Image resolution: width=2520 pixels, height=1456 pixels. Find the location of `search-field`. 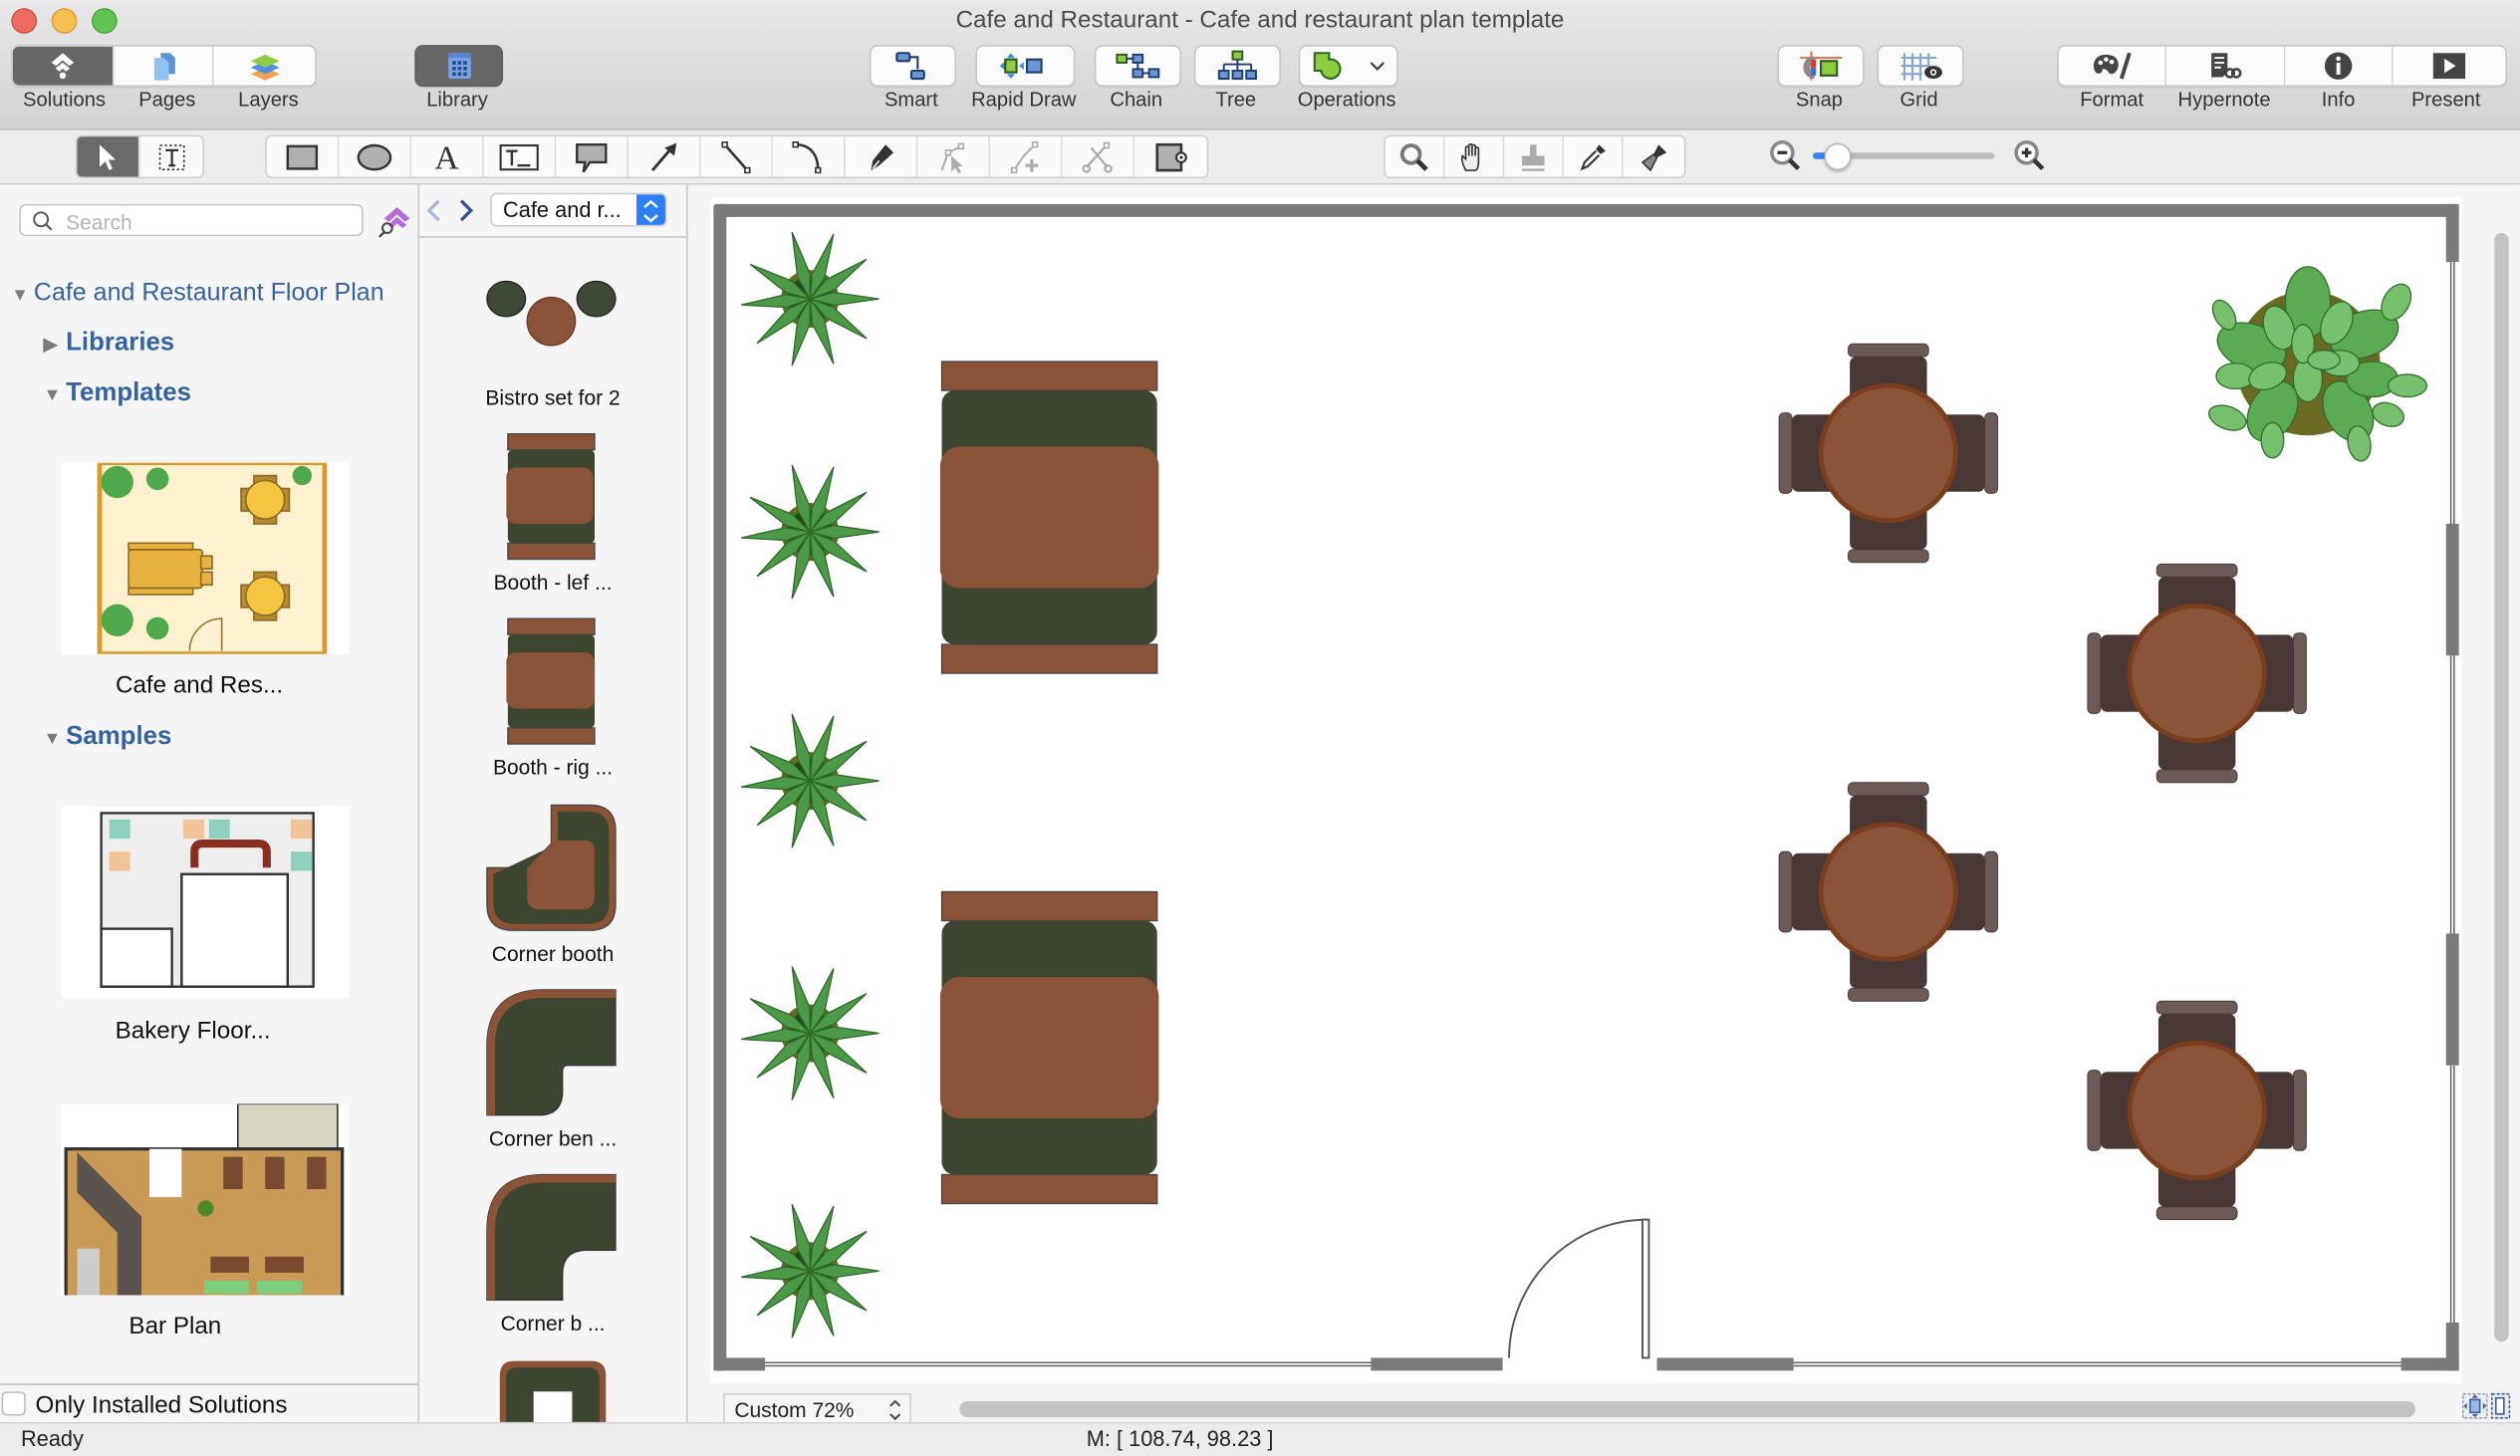

search-field is located at coordinates (191, 220).